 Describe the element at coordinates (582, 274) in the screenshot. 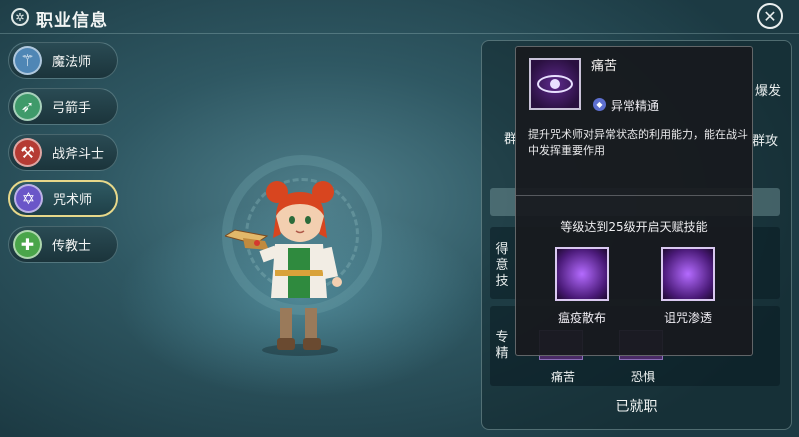

I see `plague-icon` at that location.